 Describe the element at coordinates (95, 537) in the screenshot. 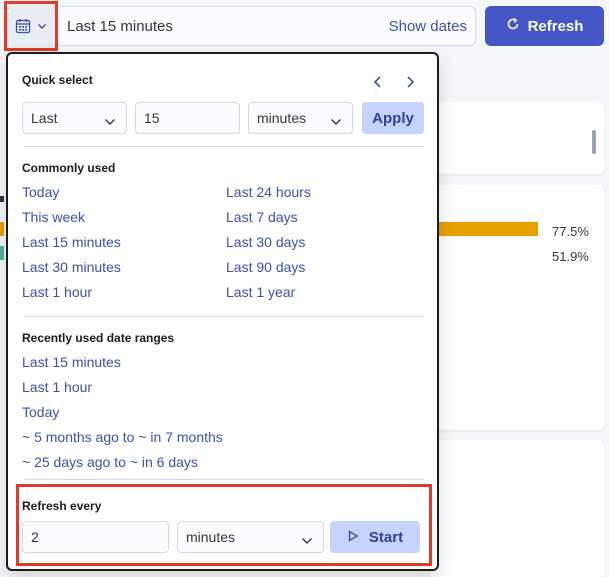

I see `refresh-interval-input: 2` at that location.